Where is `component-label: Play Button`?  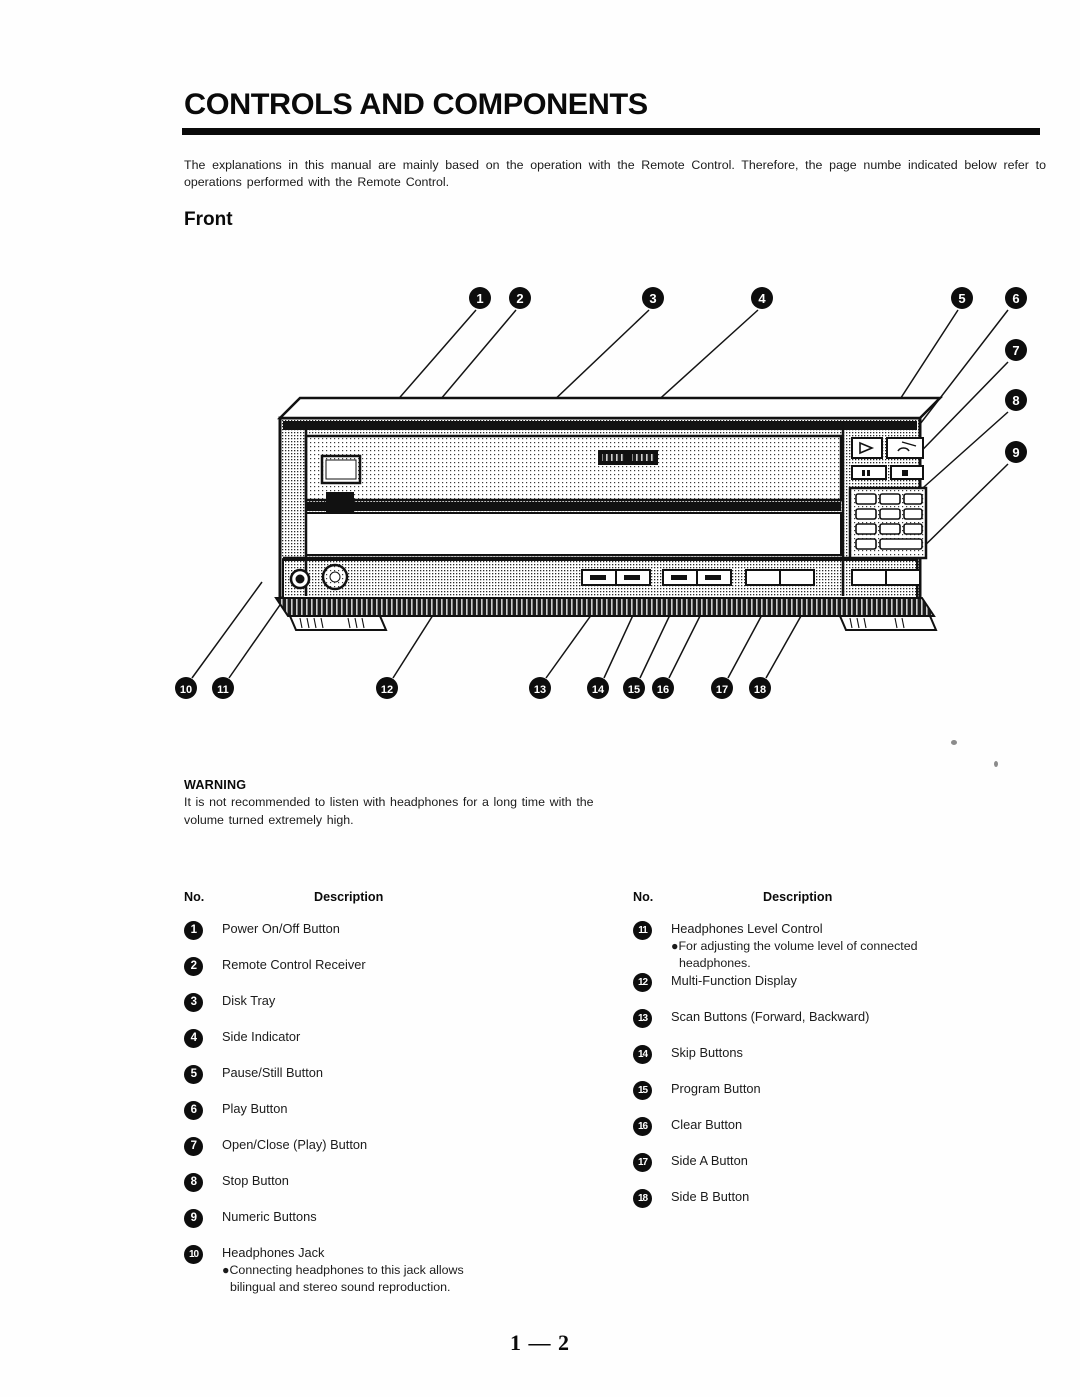
component-label: Play Button is located at coordinates (255, 1108).